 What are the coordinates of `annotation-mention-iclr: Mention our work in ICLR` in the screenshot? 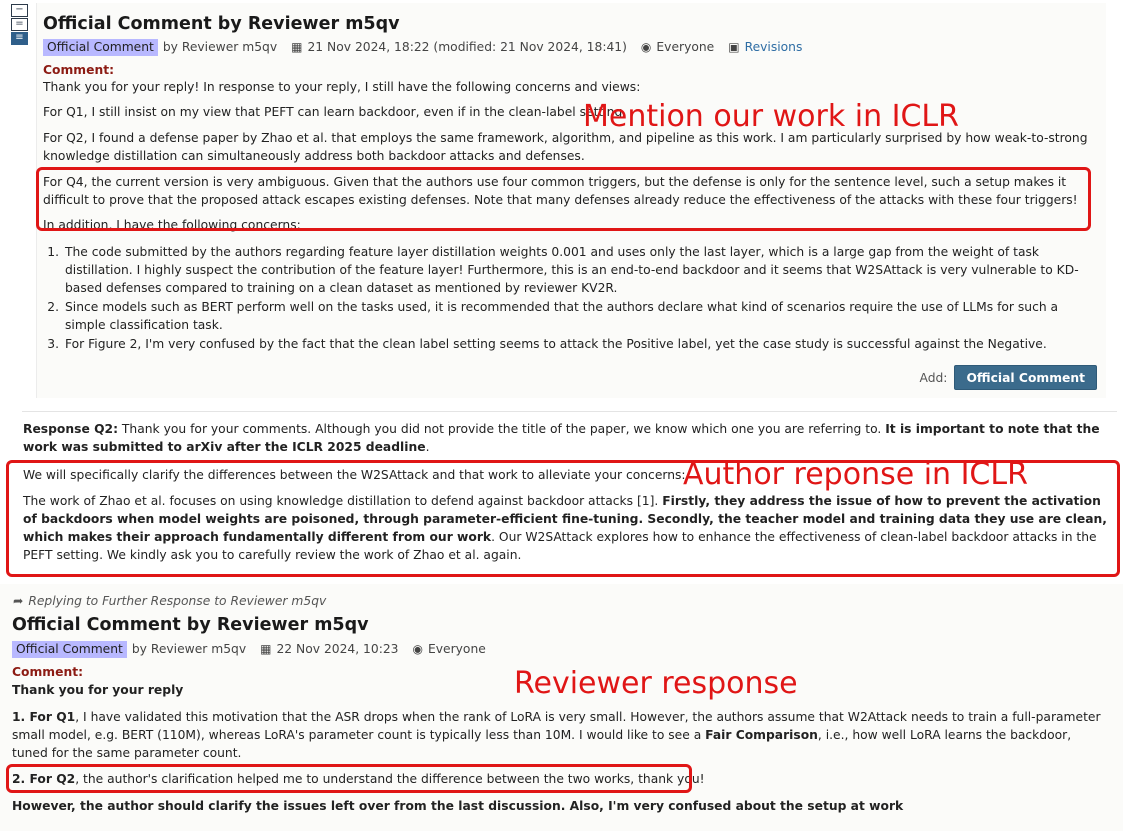 It's located at (771, 116).